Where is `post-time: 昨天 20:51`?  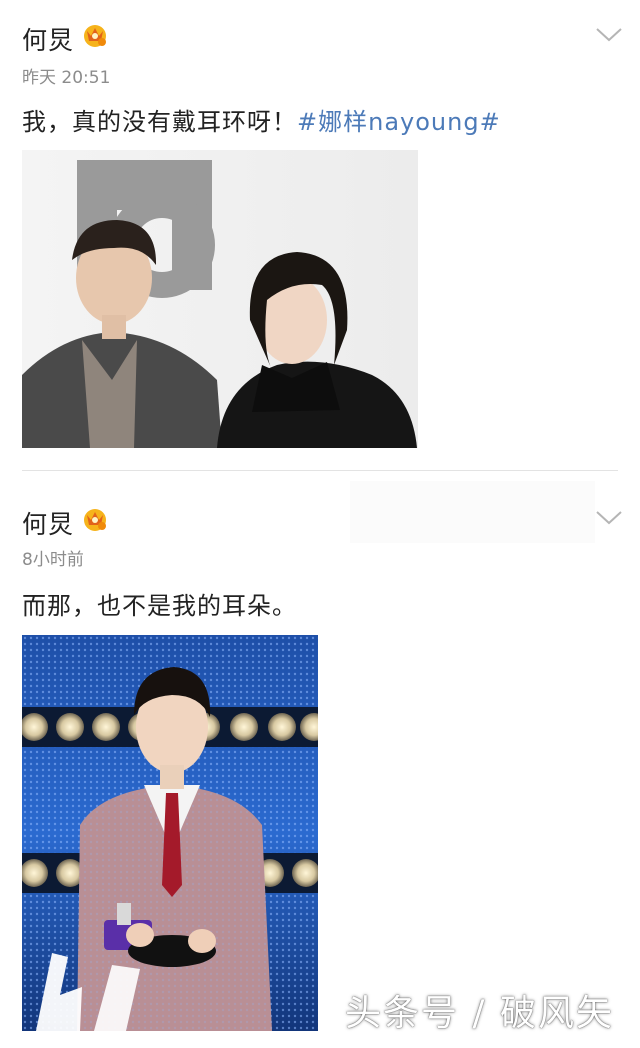
post-time: 昨天 20:51 is located at coordinates (66, 78).